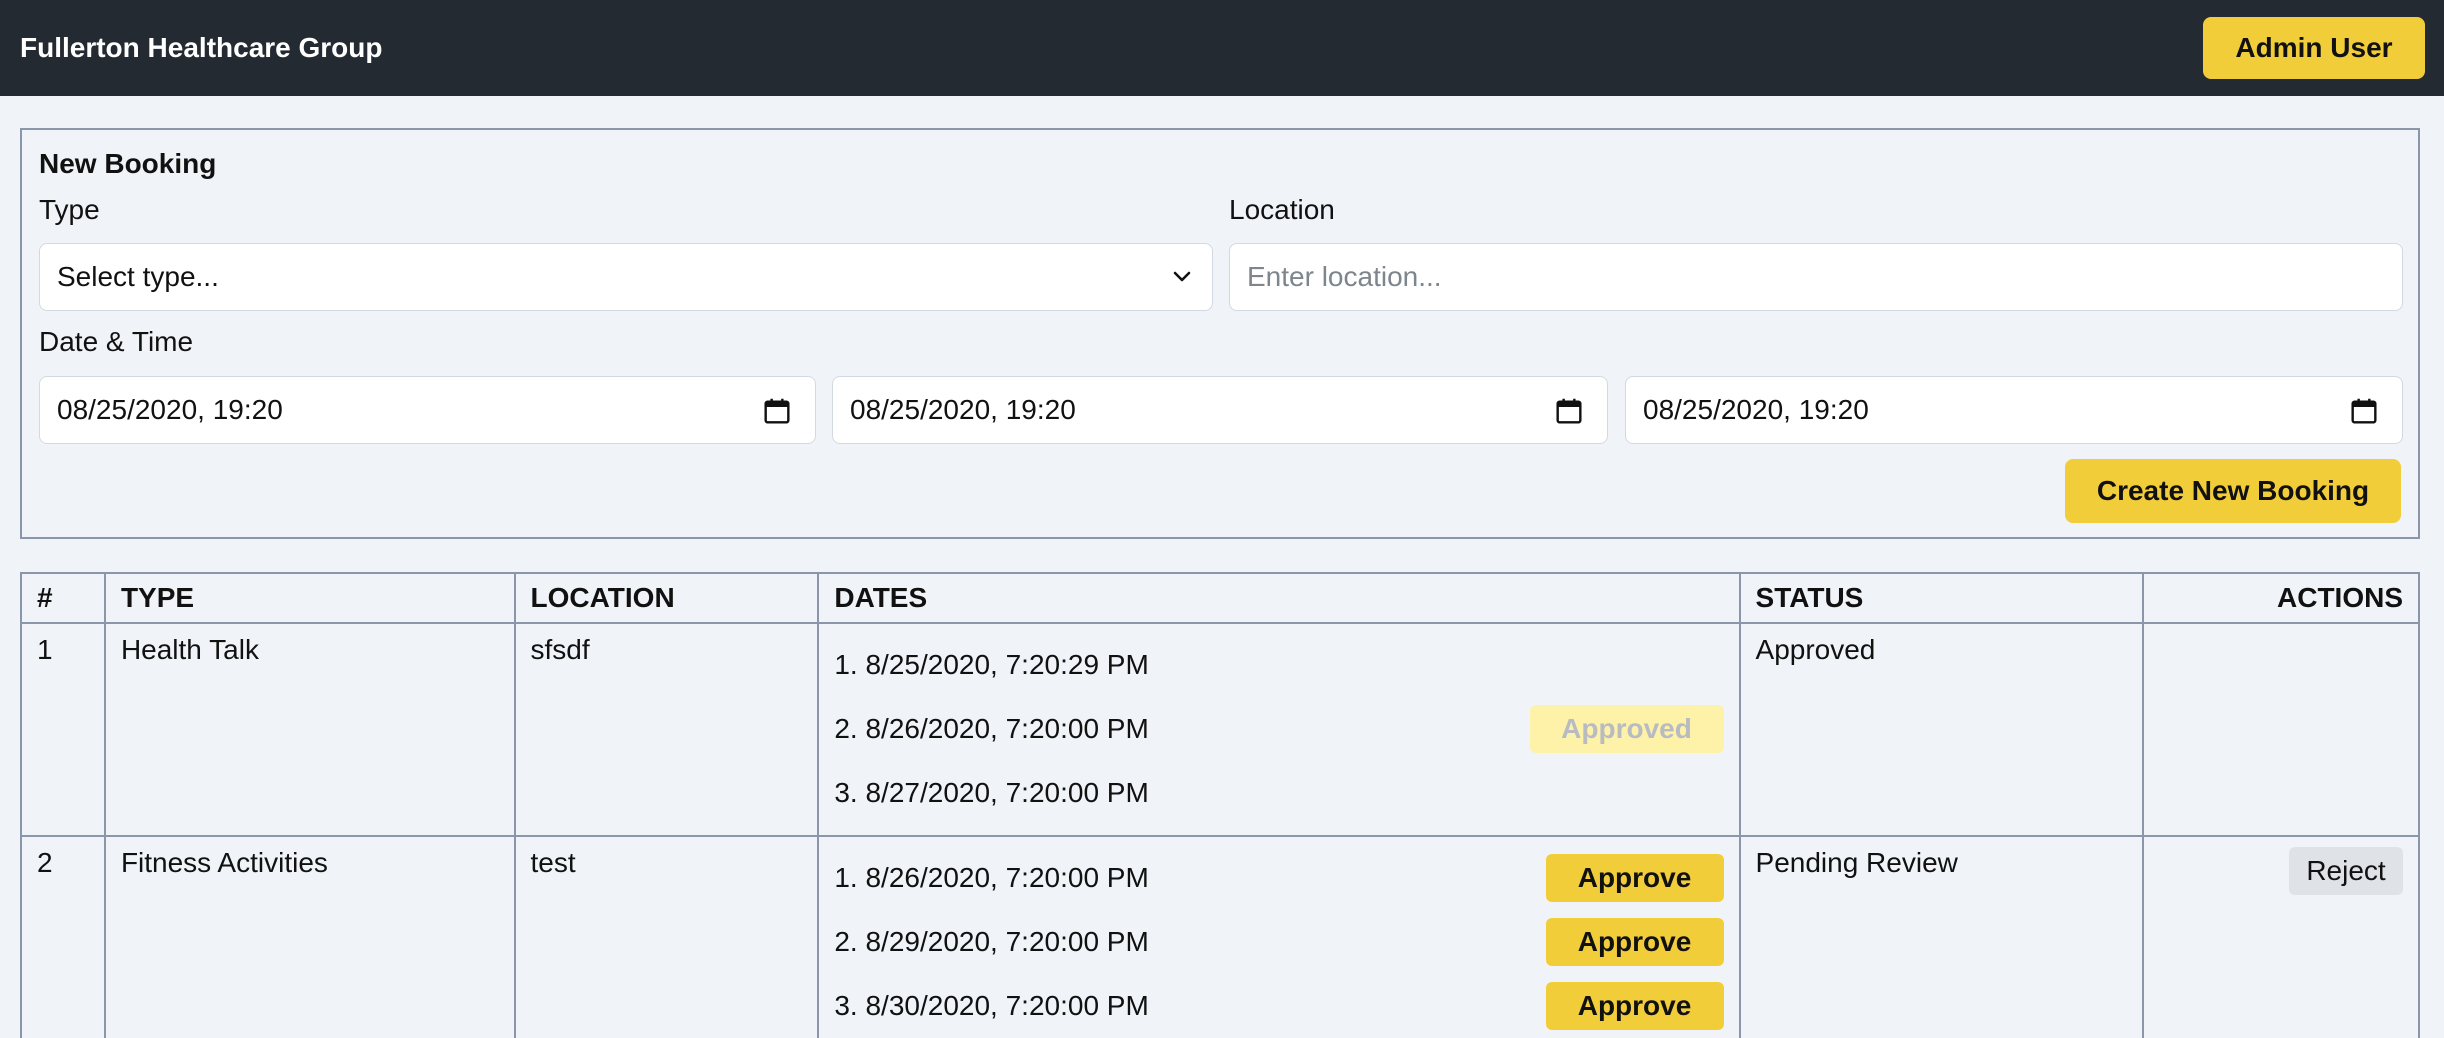 This screenshot has width=2444, height=1038. What do you see at coordinates (2233, 491) in the screenshot?
I see `create-booking-button: Create New Booking` at bounding box center [2233, 491].